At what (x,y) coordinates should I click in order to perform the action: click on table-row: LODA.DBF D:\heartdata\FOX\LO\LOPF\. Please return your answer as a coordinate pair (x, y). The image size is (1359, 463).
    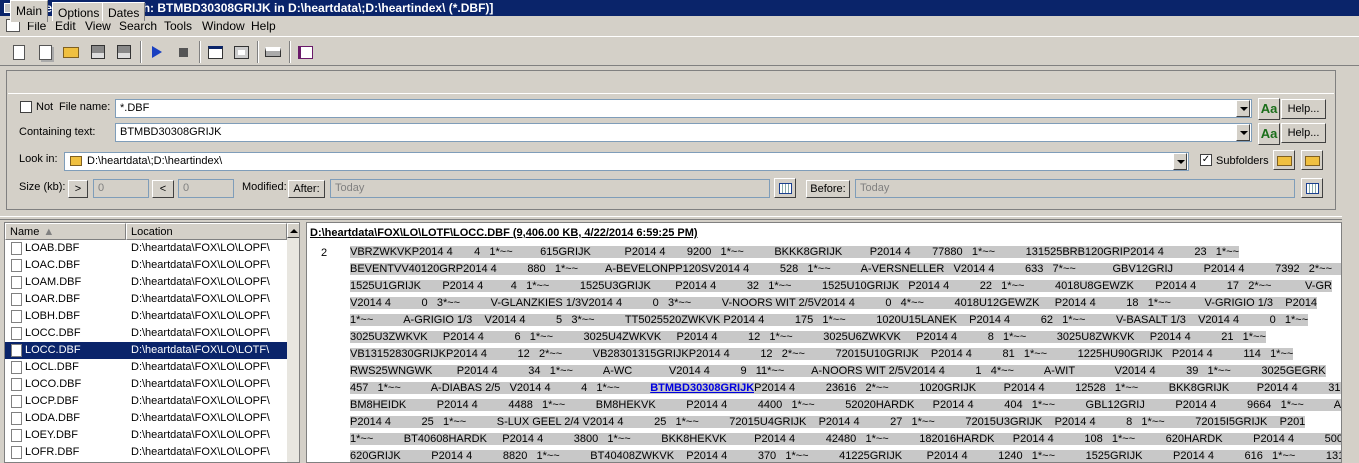
    Looking at the image, I should click on (146, 418).